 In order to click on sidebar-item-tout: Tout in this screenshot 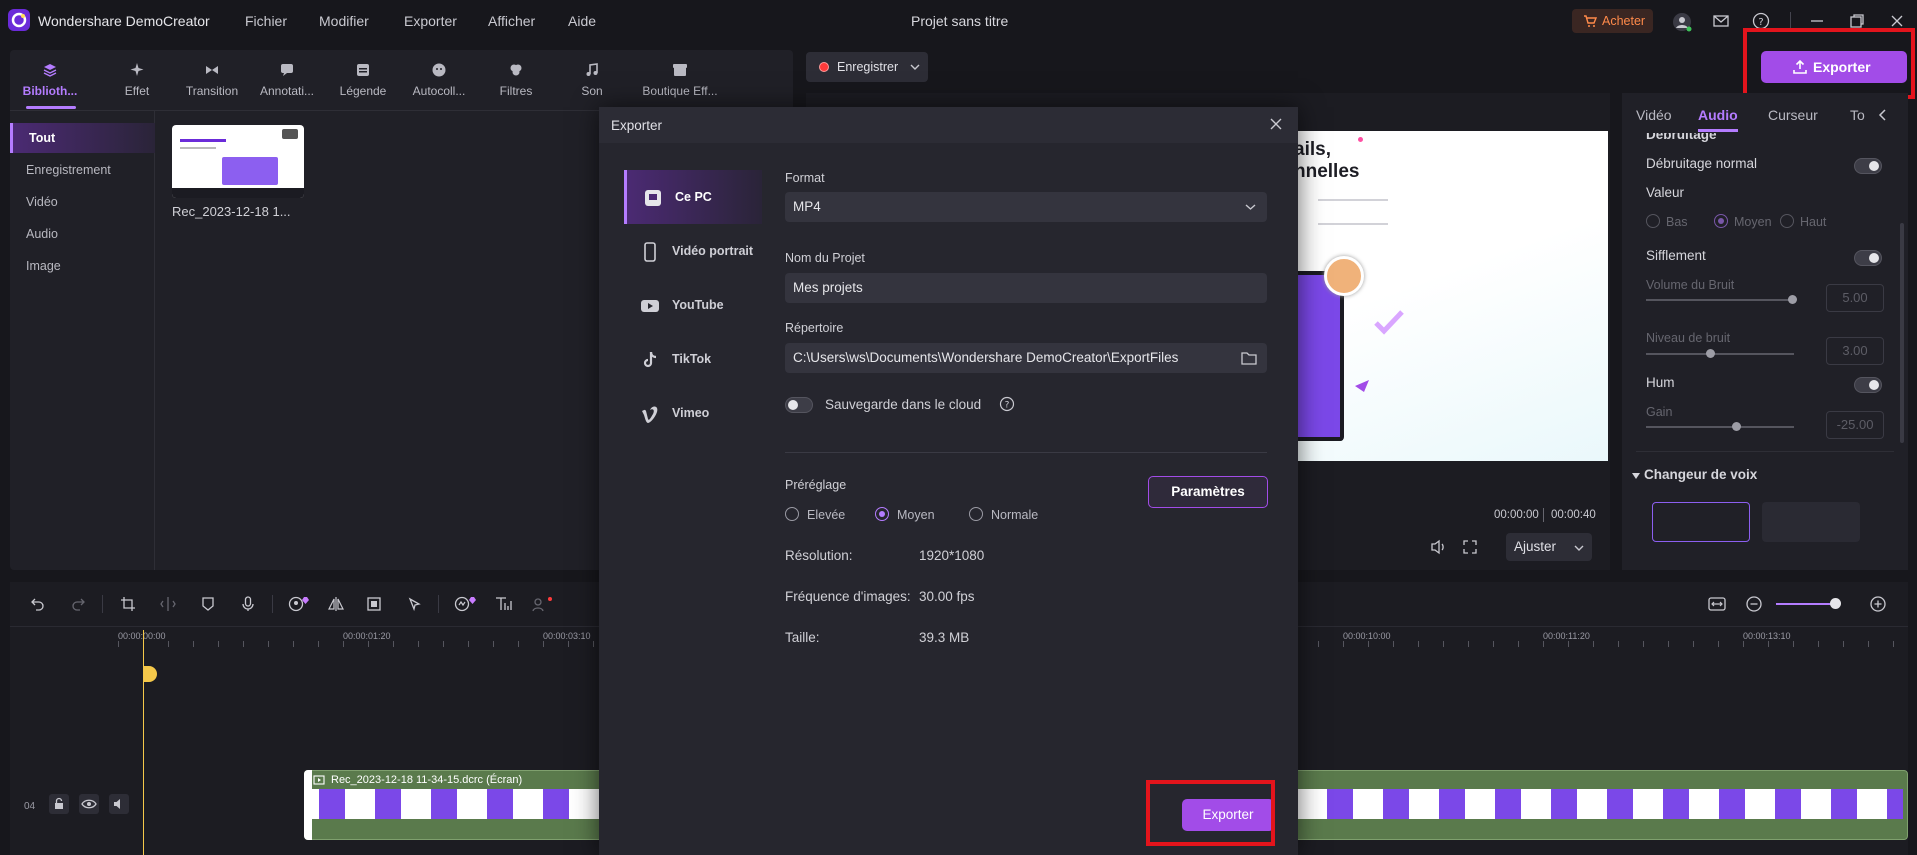, I will do `click(82, 138)`.